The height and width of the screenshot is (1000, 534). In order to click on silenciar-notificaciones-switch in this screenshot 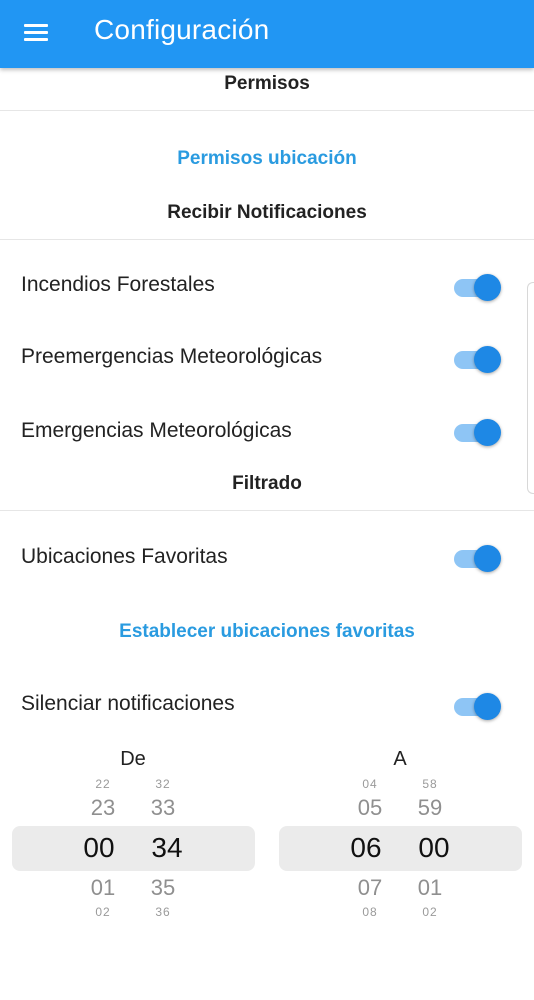, I will do `click(477, 706)`.